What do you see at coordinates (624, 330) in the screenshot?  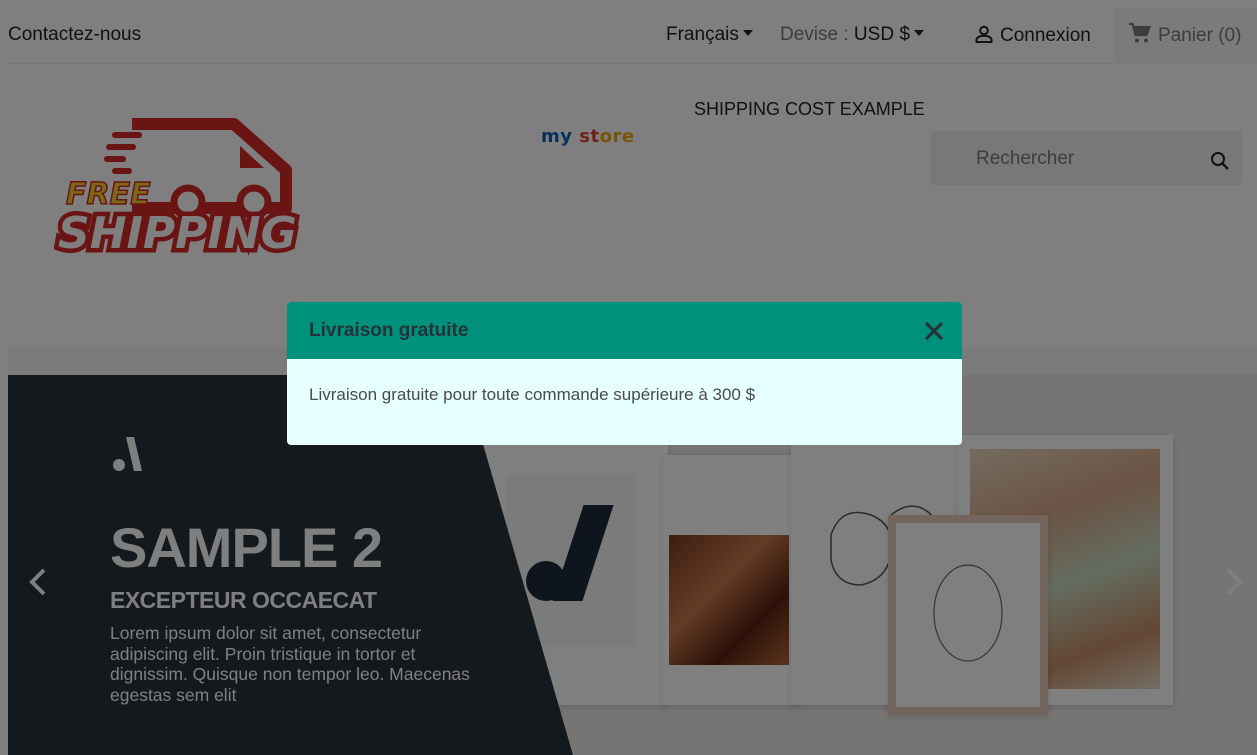 I see `modal-header: Livraison gratuite` at bounding box center [624, 330].